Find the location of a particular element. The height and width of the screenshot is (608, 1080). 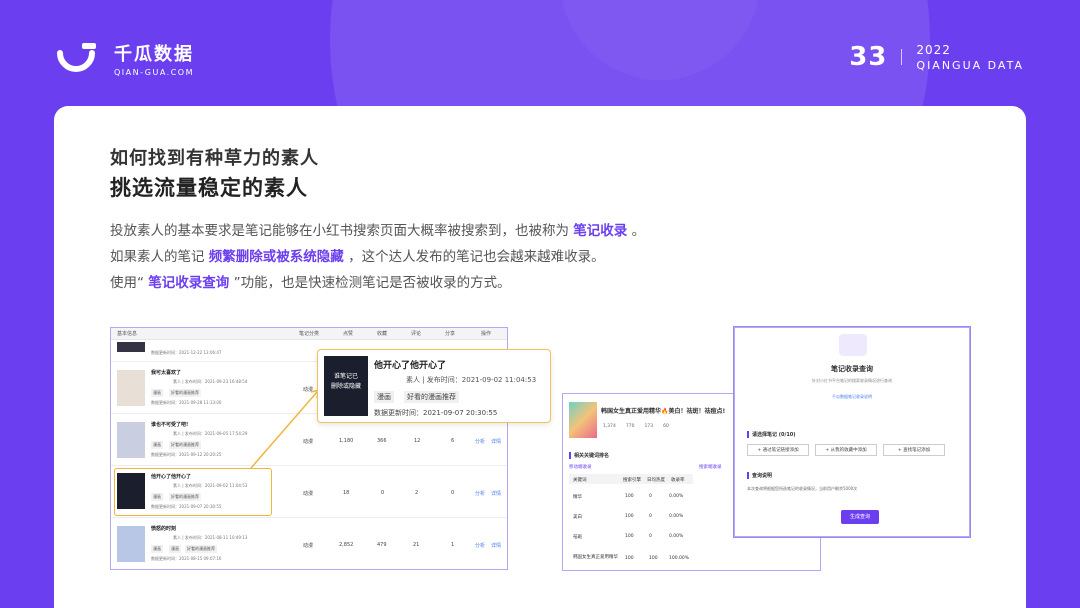

brand-domain: QIAN-GUA.COM is located at coordinates (154, 72).